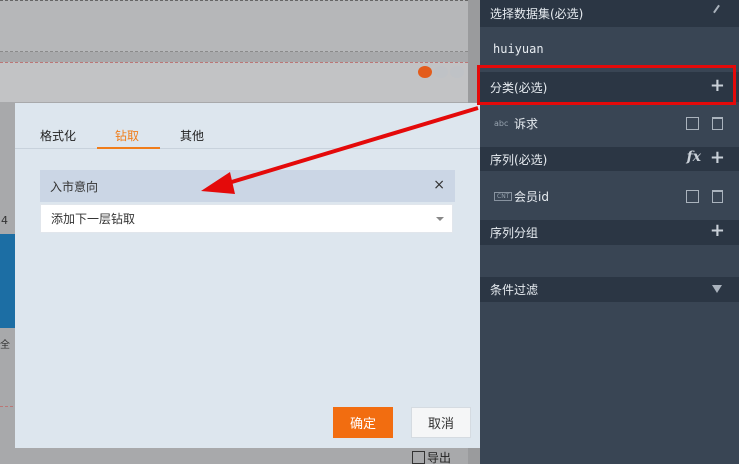 This screenshot has width=739, height=464. Describe the element at coordinates (606, 85) in the screenshot. I see `highlight-box` at that location.